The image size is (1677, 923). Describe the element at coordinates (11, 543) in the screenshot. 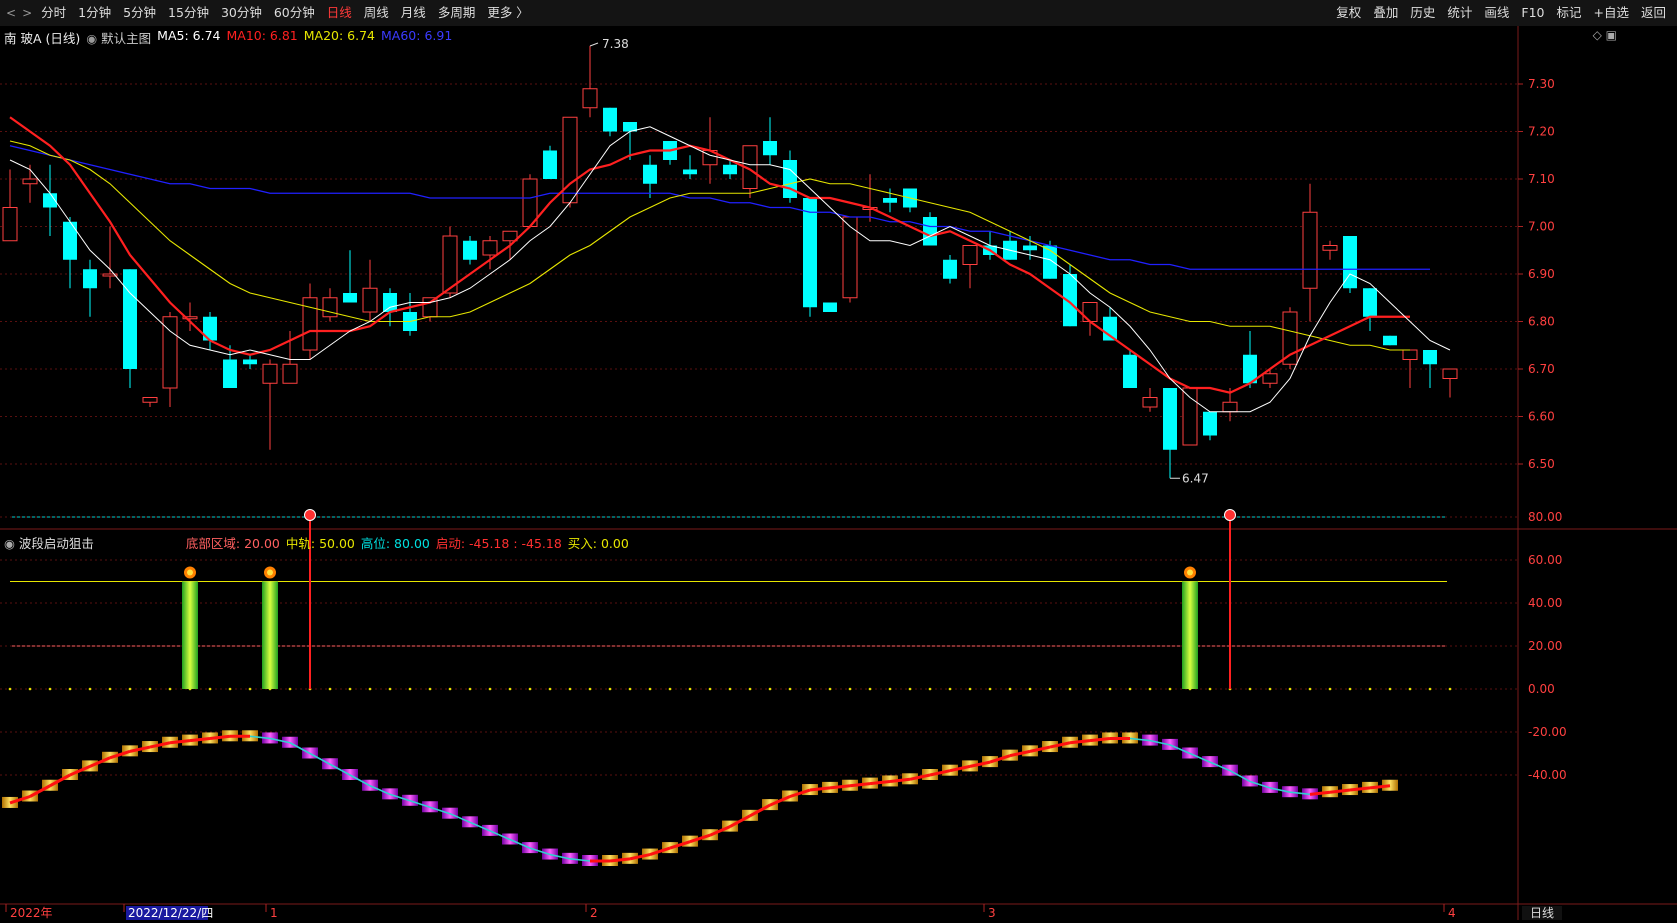

I see `indicator-dropdown-icon: ◉` at that location.